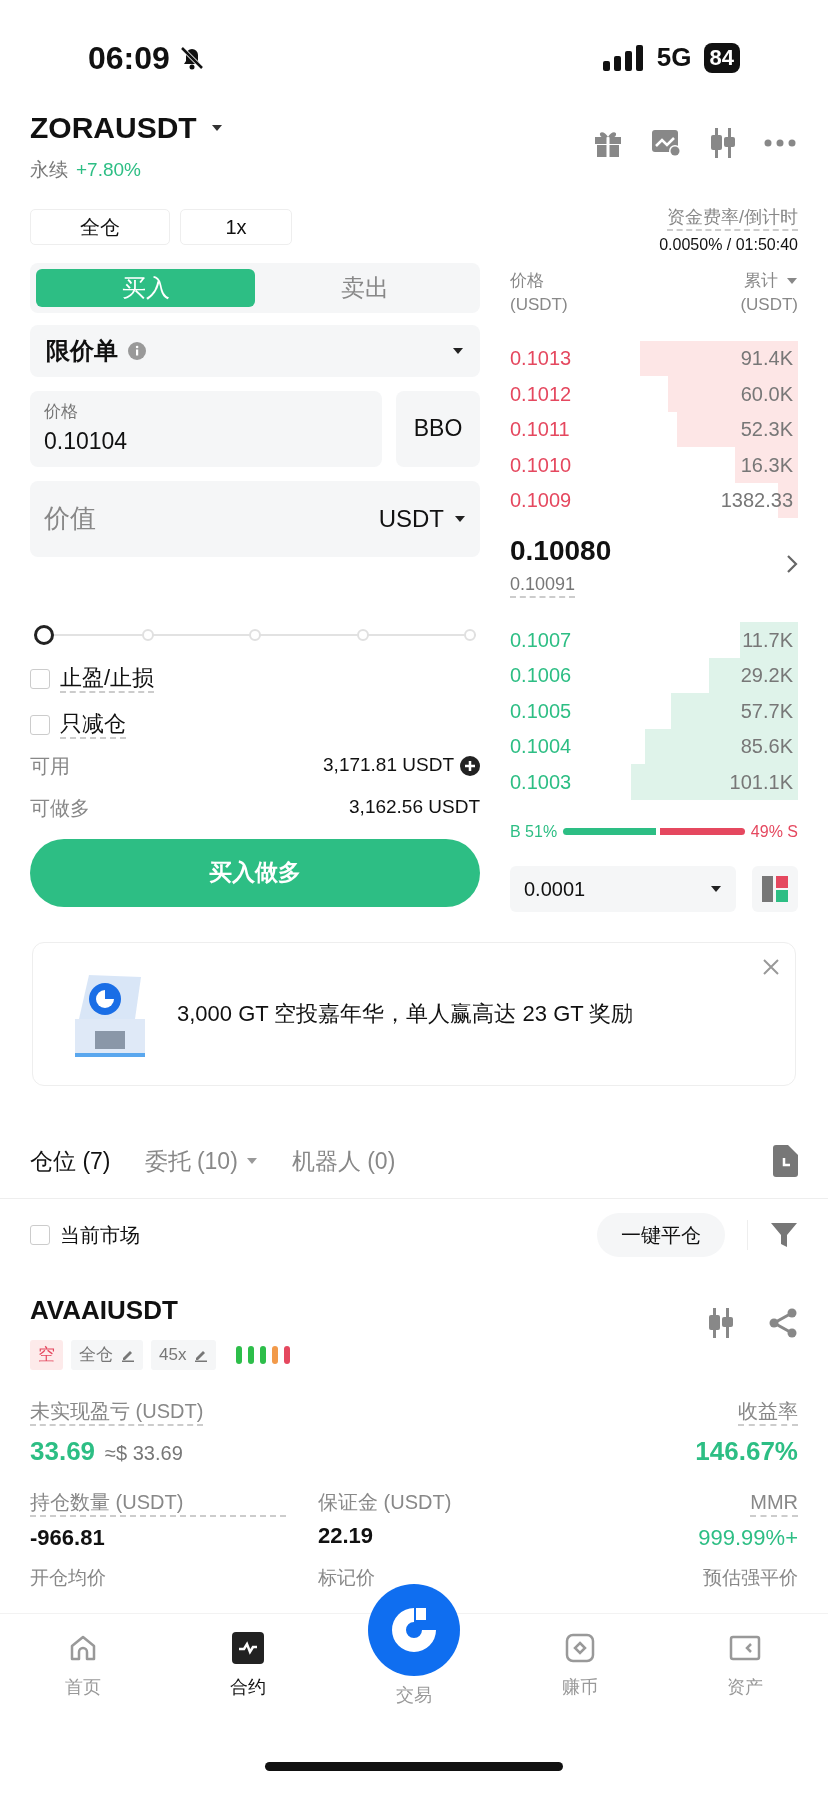 The image size is (828, 1795). Describe the element at coordinates (623, 57) in the screenshot. I see `signal-icon` at that location.